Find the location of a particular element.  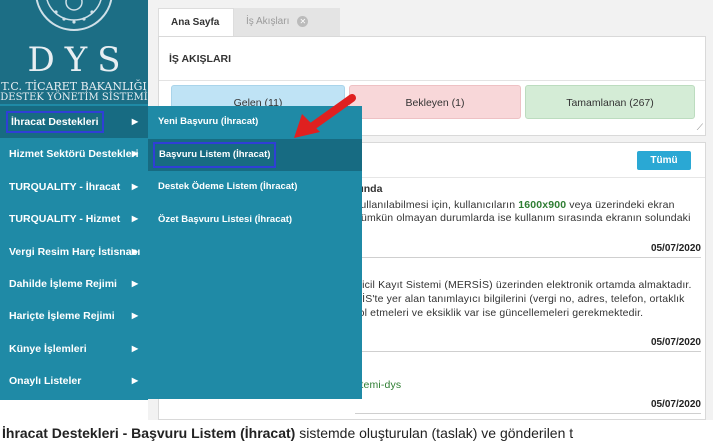

sidebar-item-approved-lists: Onaylı Listeler ▶ is located at coordinates (74, 381).